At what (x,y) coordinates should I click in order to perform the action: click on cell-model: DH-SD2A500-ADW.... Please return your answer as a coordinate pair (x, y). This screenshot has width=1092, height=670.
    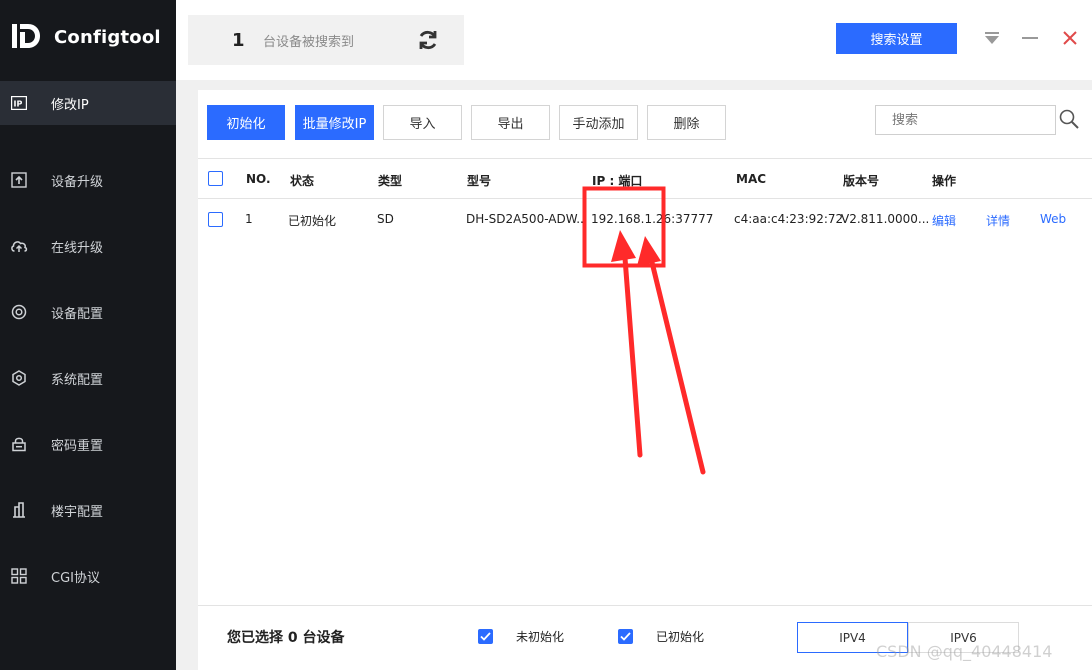
    Looking at the image, I should click on (527, 219).